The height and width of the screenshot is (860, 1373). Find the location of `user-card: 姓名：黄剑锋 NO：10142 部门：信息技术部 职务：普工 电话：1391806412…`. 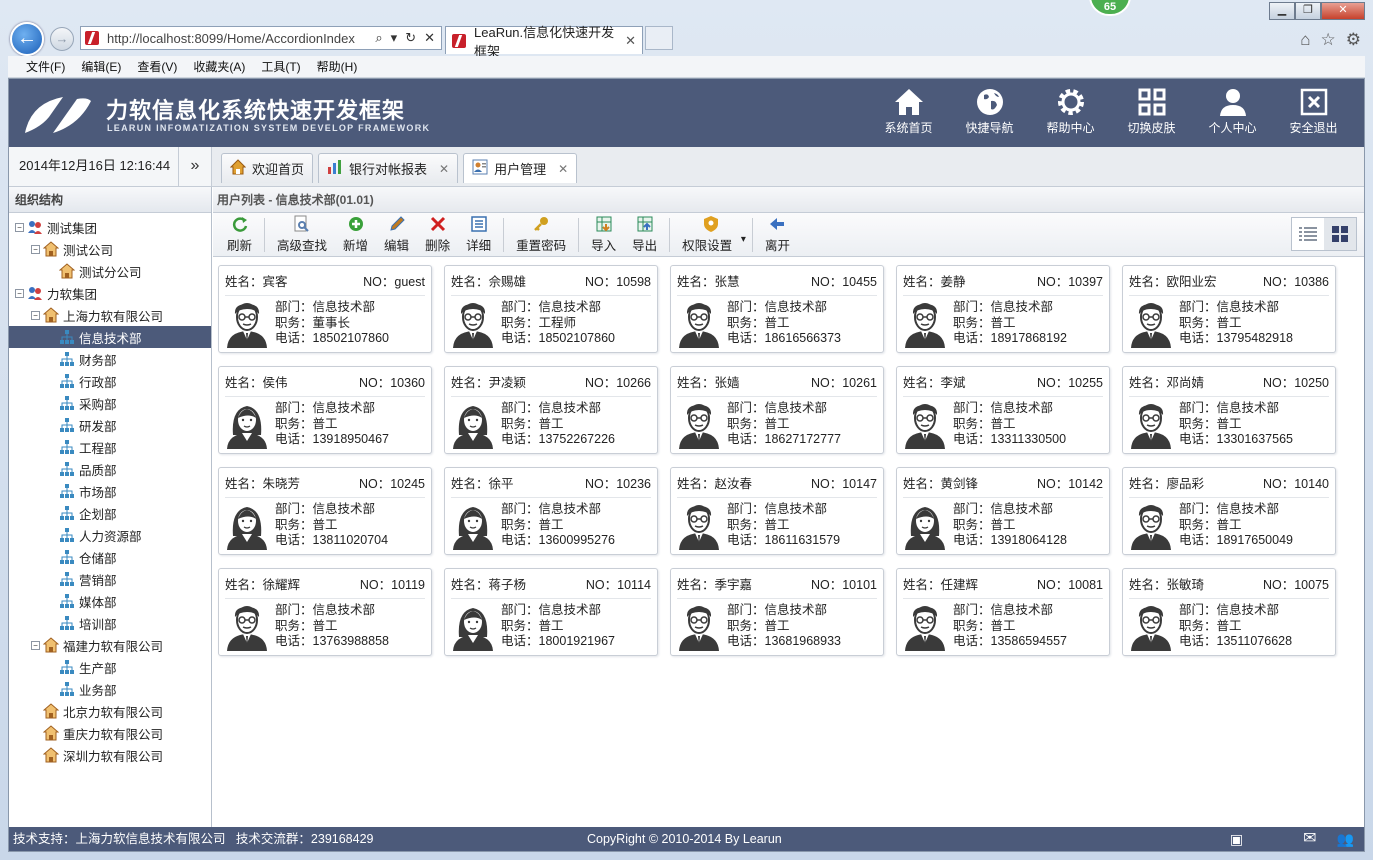

user-card: 姓名：黄剑锋 NO：10142 部门：信息技术部 职务：普工 电话：1391806412… is located at coordinates (1003, 511).